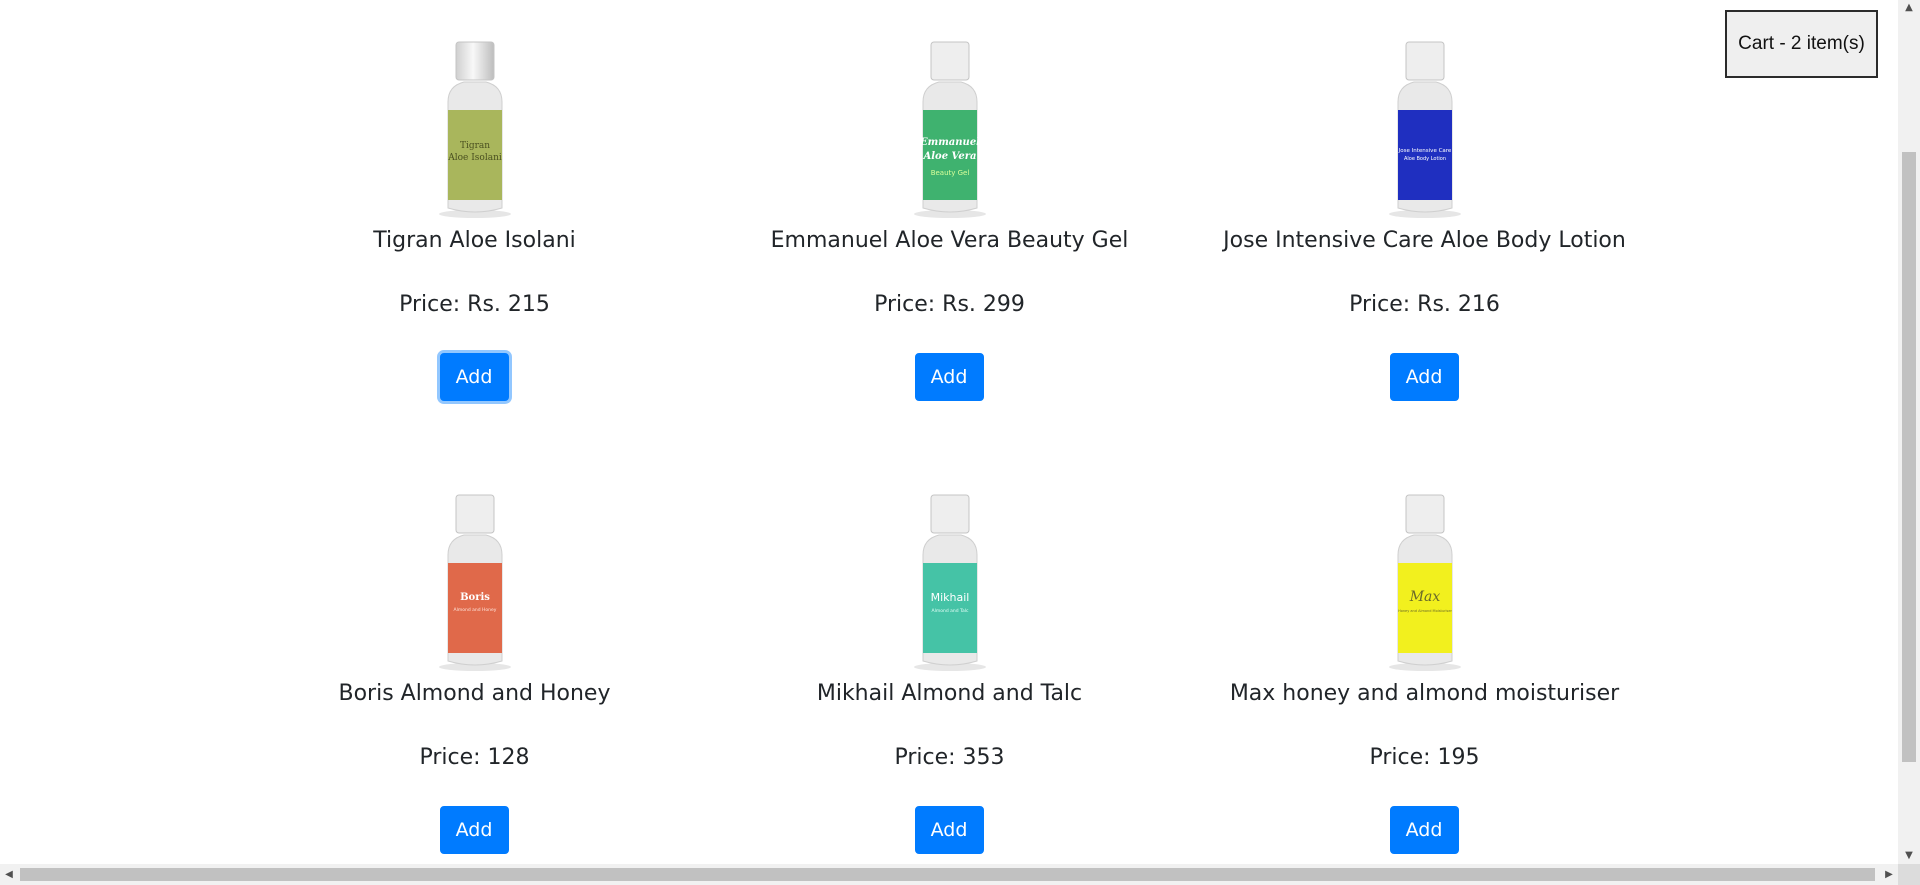  I want to click on bottle-label-line1: Emmanuel, so click(949, 142).